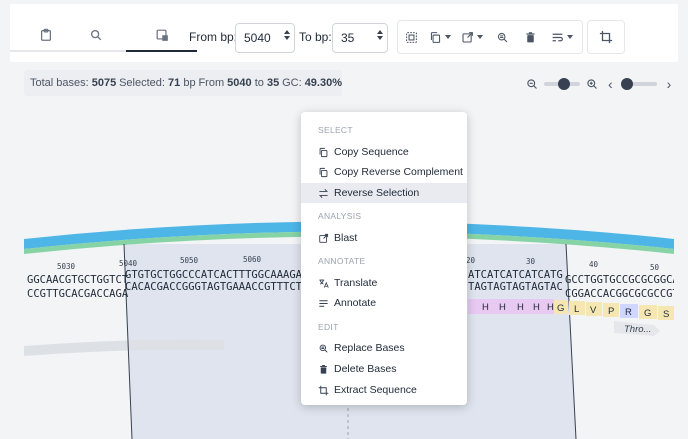  I want to click on selected-label: Selected:, so click(142, 83).